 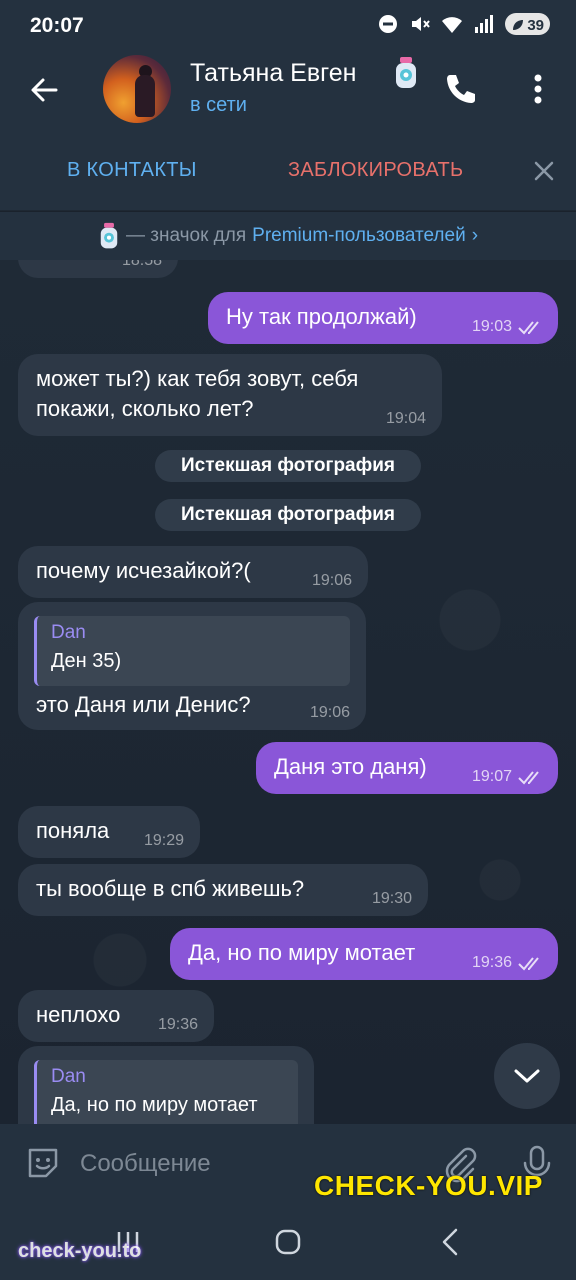 I want to click on watermark-small: check-you.to, so click(x=80, y=1251).